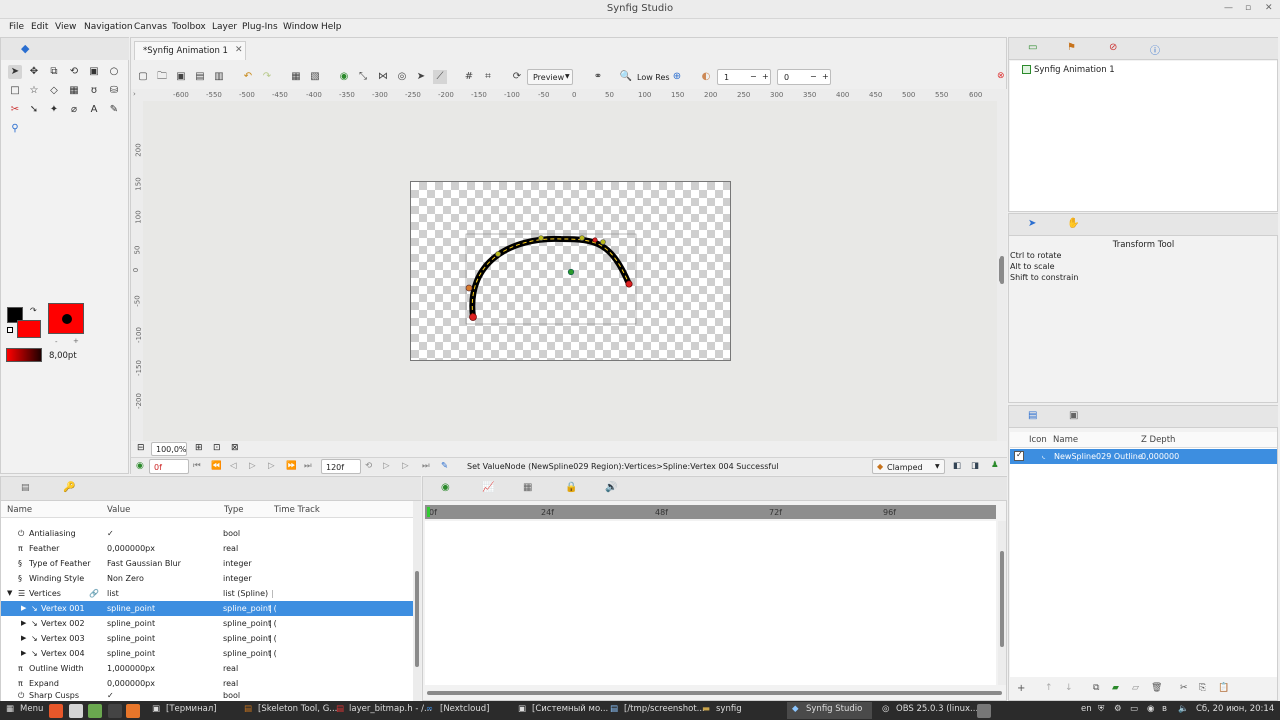 The height and width of the screenshot is (720, 1280). Describe the element at coordinates (207, 668) in the screenshot. I see `param-row: π Outline Width 1,000000px real` at that location.